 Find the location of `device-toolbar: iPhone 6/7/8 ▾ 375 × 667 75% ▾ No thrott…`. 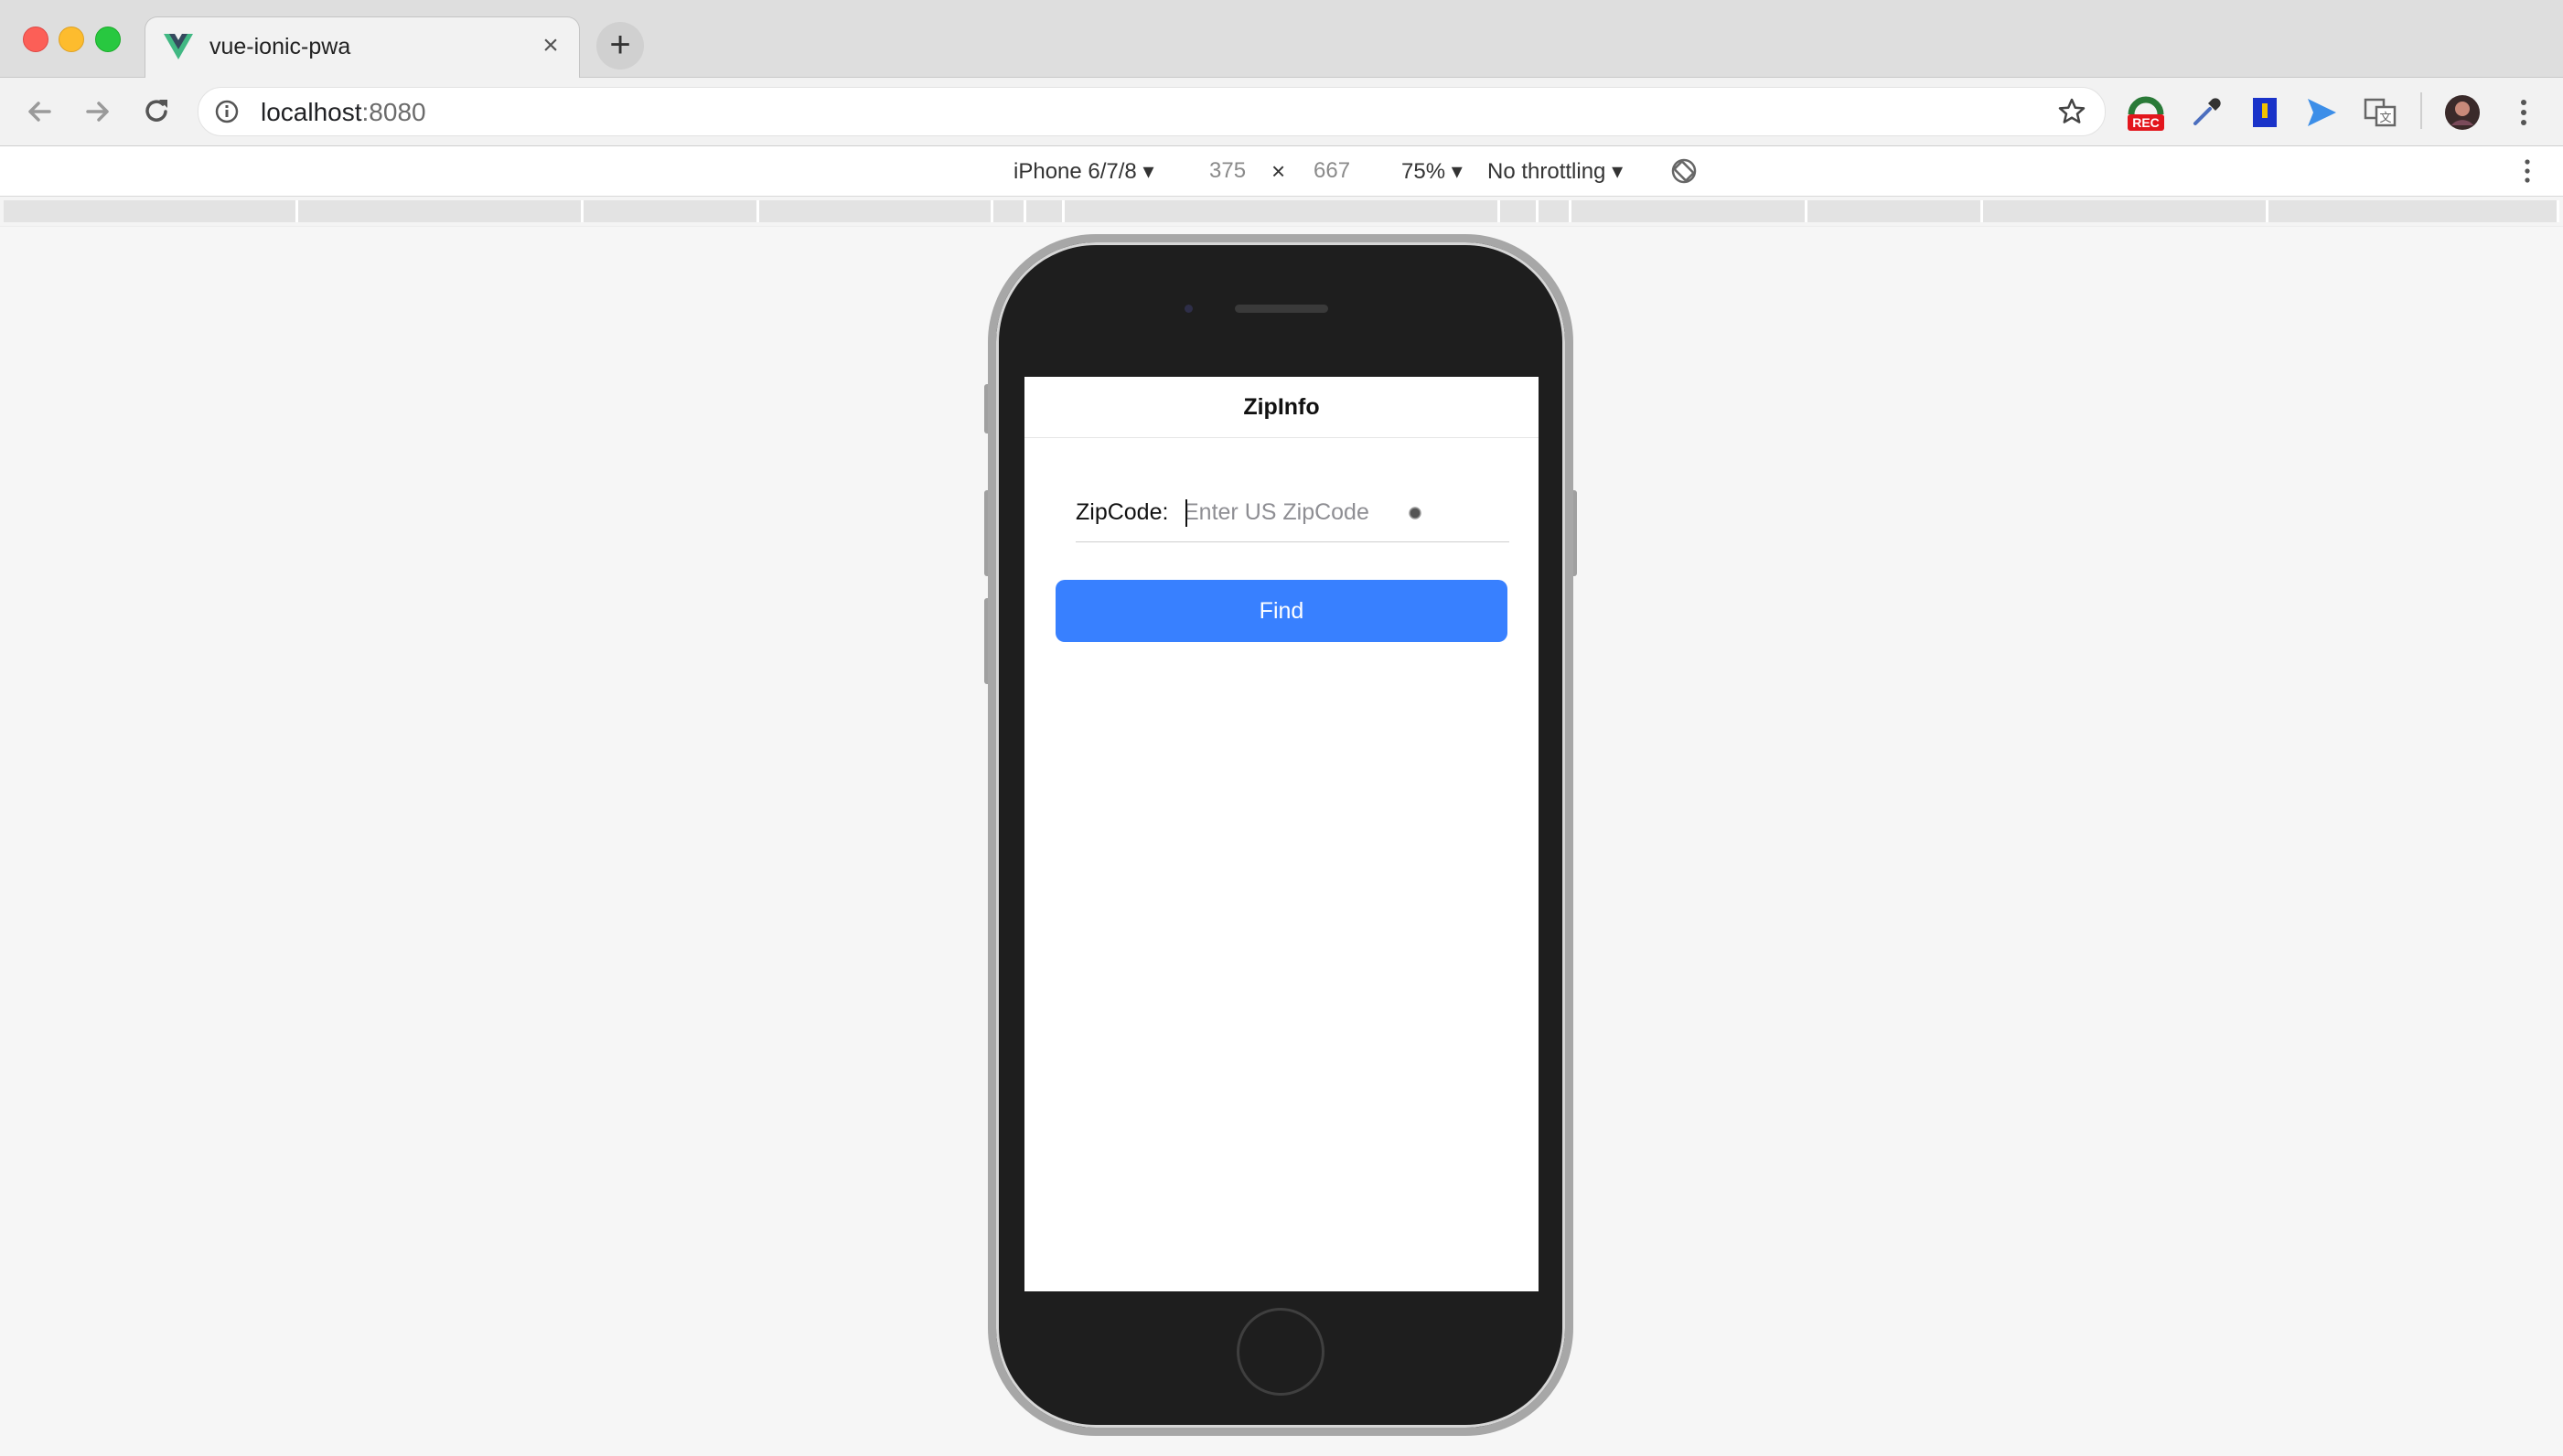

device-toolbar: iPhone 6/7/8 ▾ 375 × 667 75% ▾ No thrott… is located at coordinates (1281, 171).